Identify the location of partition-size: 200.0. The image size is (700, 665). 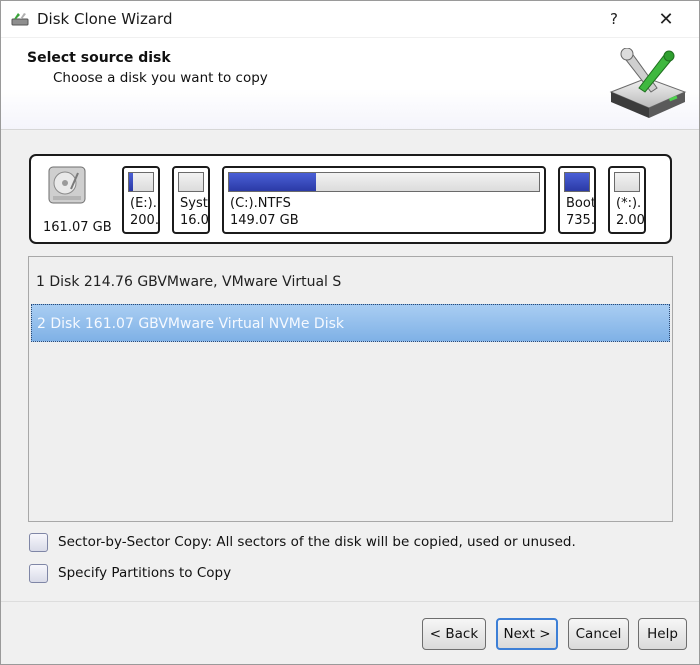
(144, 220).